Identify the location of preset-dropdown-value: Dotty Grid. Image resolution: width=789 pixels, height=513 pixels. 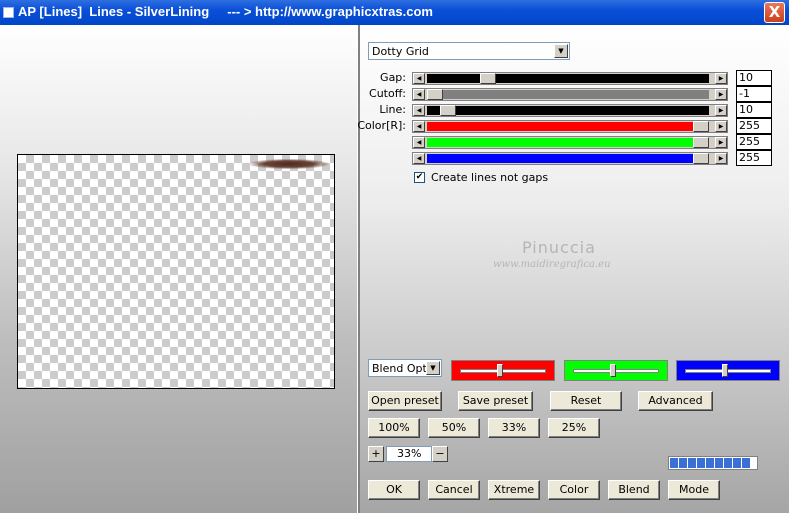
(400, 51).